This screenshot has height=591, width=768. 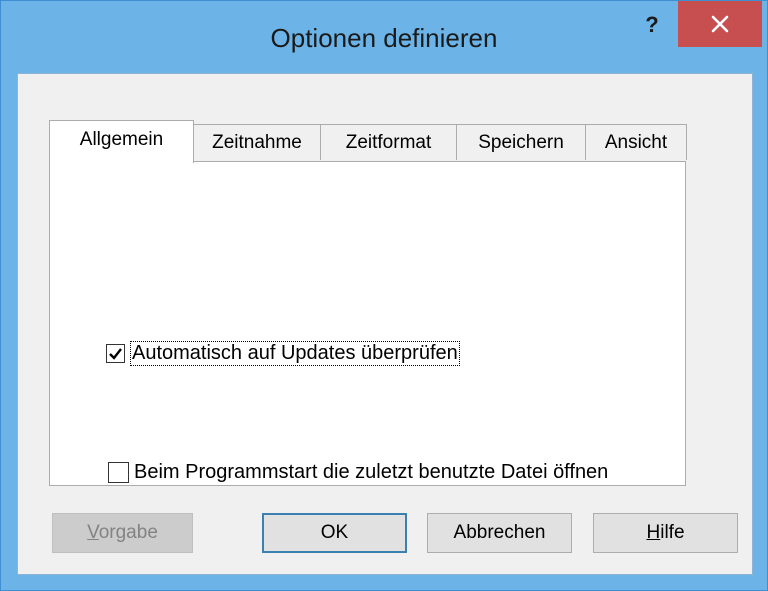 What do you see at coordinates (388, 142) in the screenshot?
I see `tab-zeitformat: Zeitformat` at bounding box center [388, 142].